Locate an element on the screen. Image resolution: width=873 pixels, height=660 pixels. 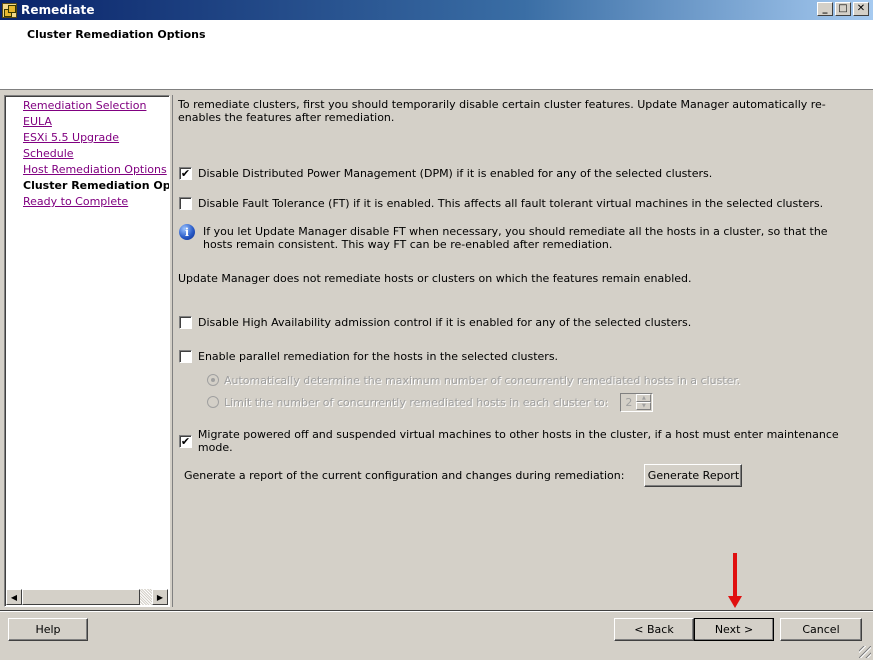
step-host-remediation-options: Host Remediation Options is located at coordinates (96, 170).